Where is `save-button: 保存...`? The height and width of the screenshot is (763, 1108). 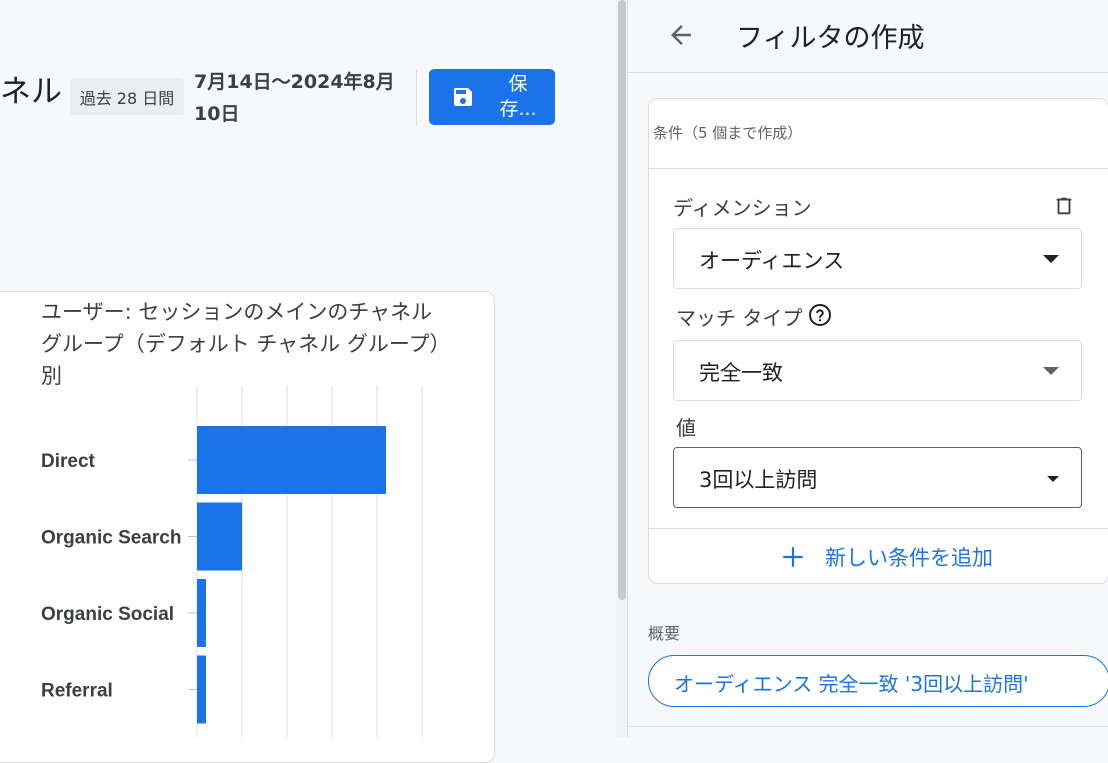
save-button: 保存... is located at coordinates (492, 97).